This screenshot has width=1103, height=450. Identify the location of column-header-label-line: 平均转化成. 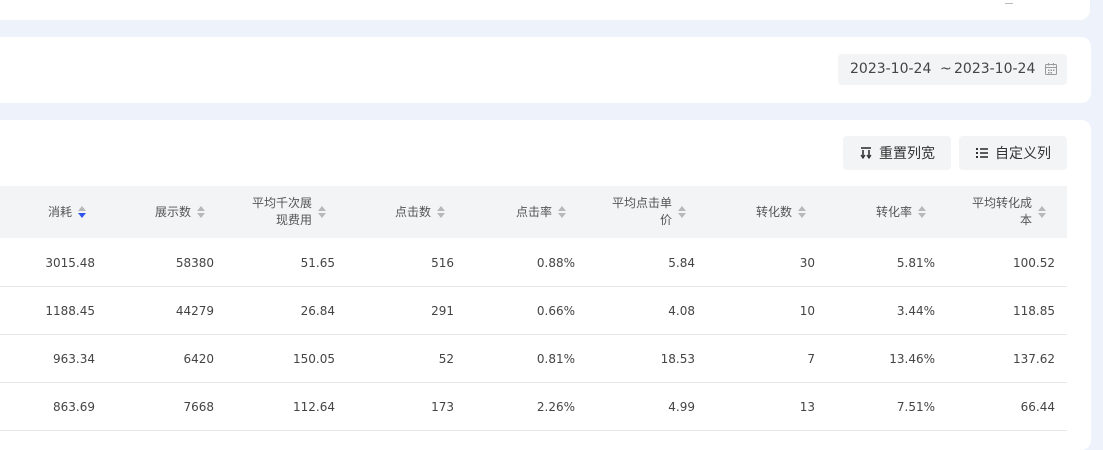
(1001, 203).